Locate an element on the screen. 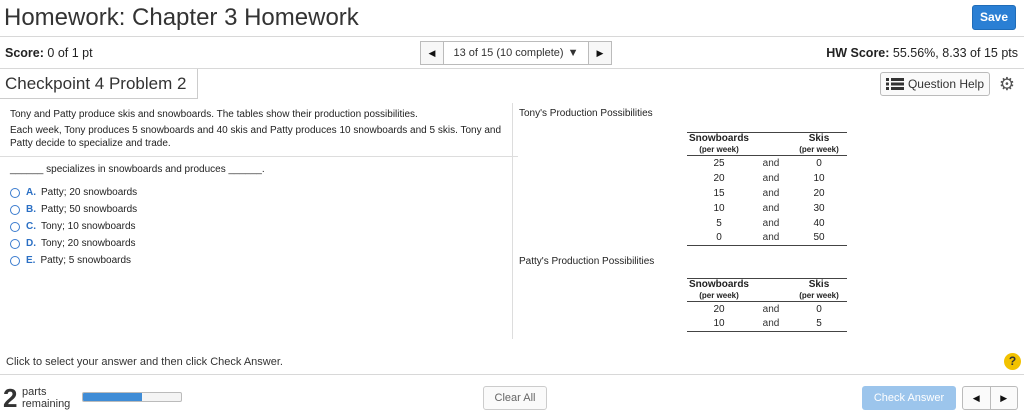  score: Score: 0 of 1 pt is located at coordinates (49, 53).